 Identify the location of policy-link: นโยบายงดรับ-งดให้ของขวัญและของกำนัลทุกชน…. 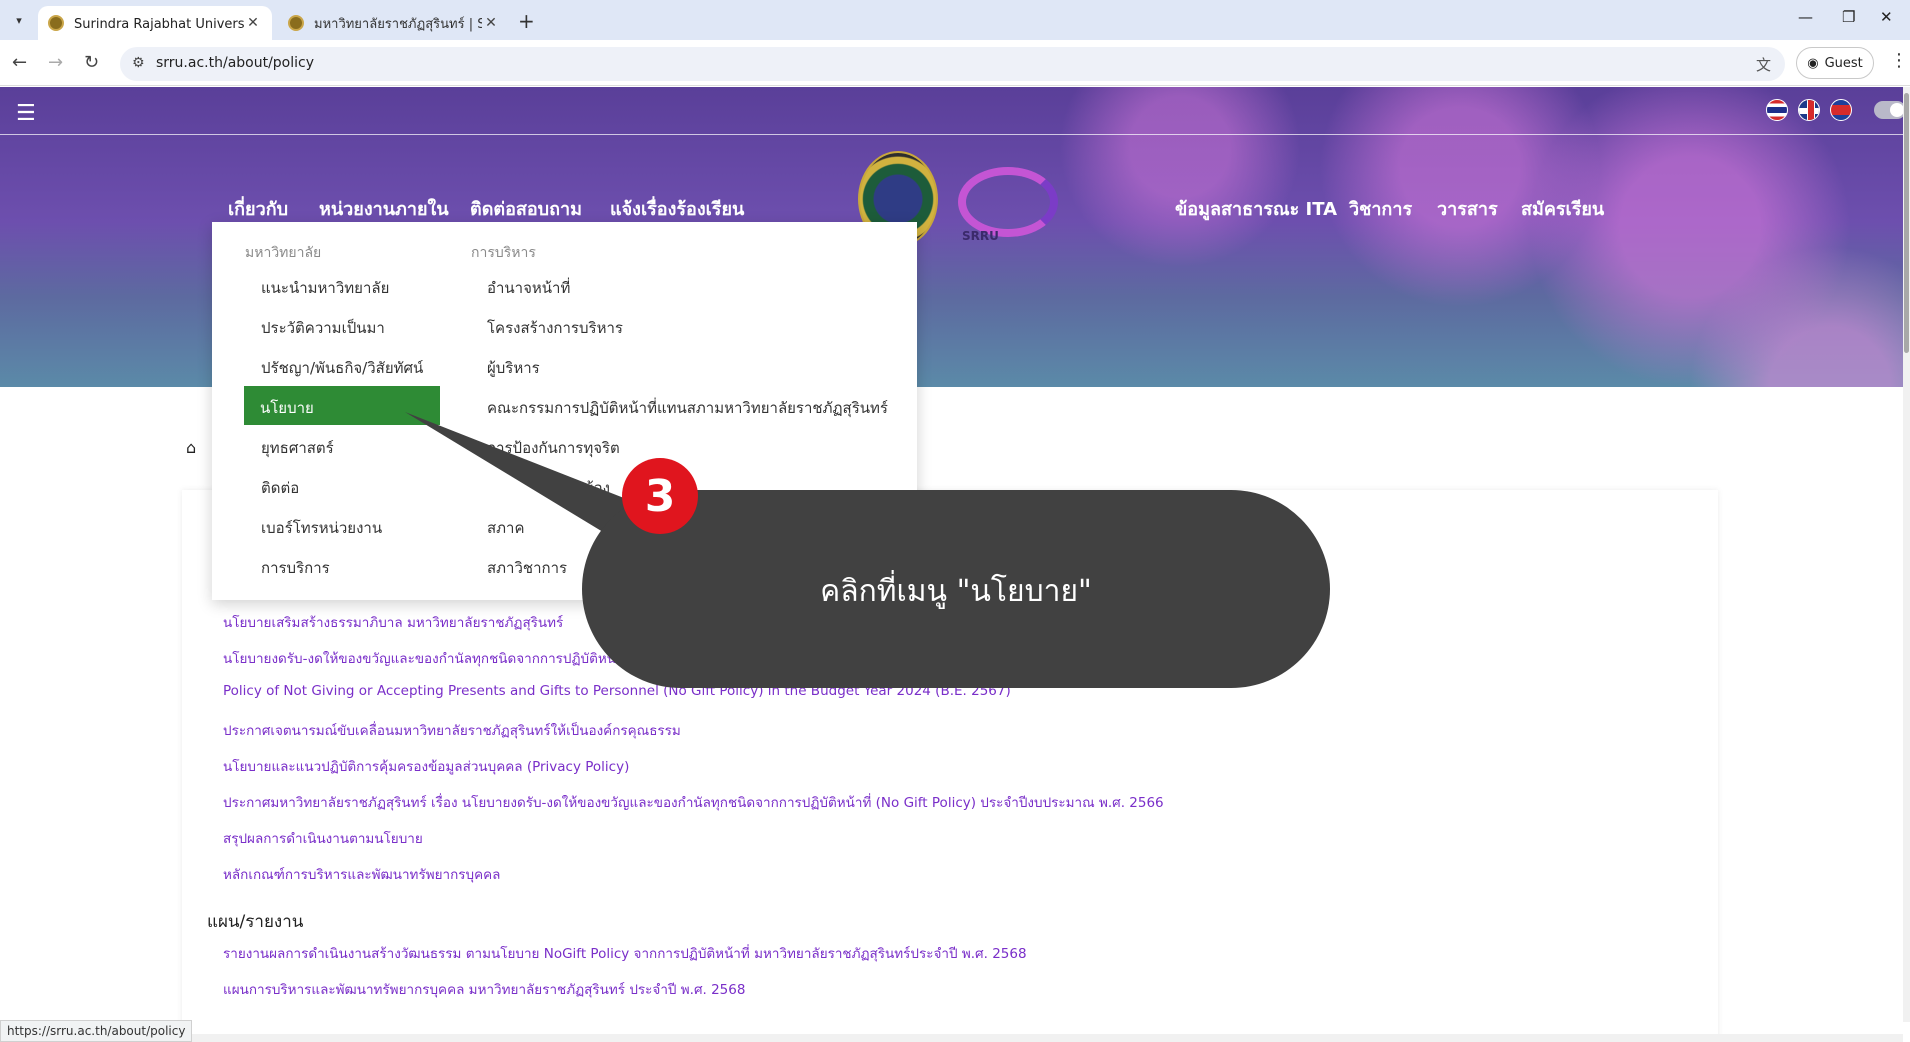
(427, 658).